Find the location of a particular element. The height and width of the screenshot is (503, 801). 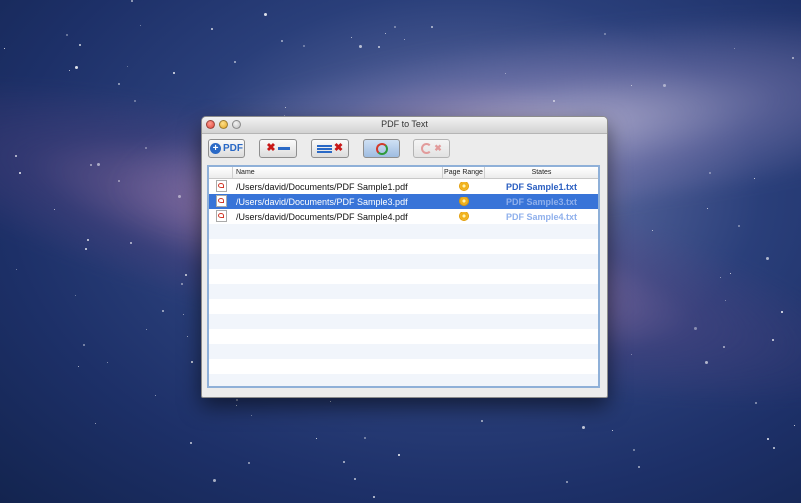

remove-file-button: ✖ is located at coordinates (278, 148).